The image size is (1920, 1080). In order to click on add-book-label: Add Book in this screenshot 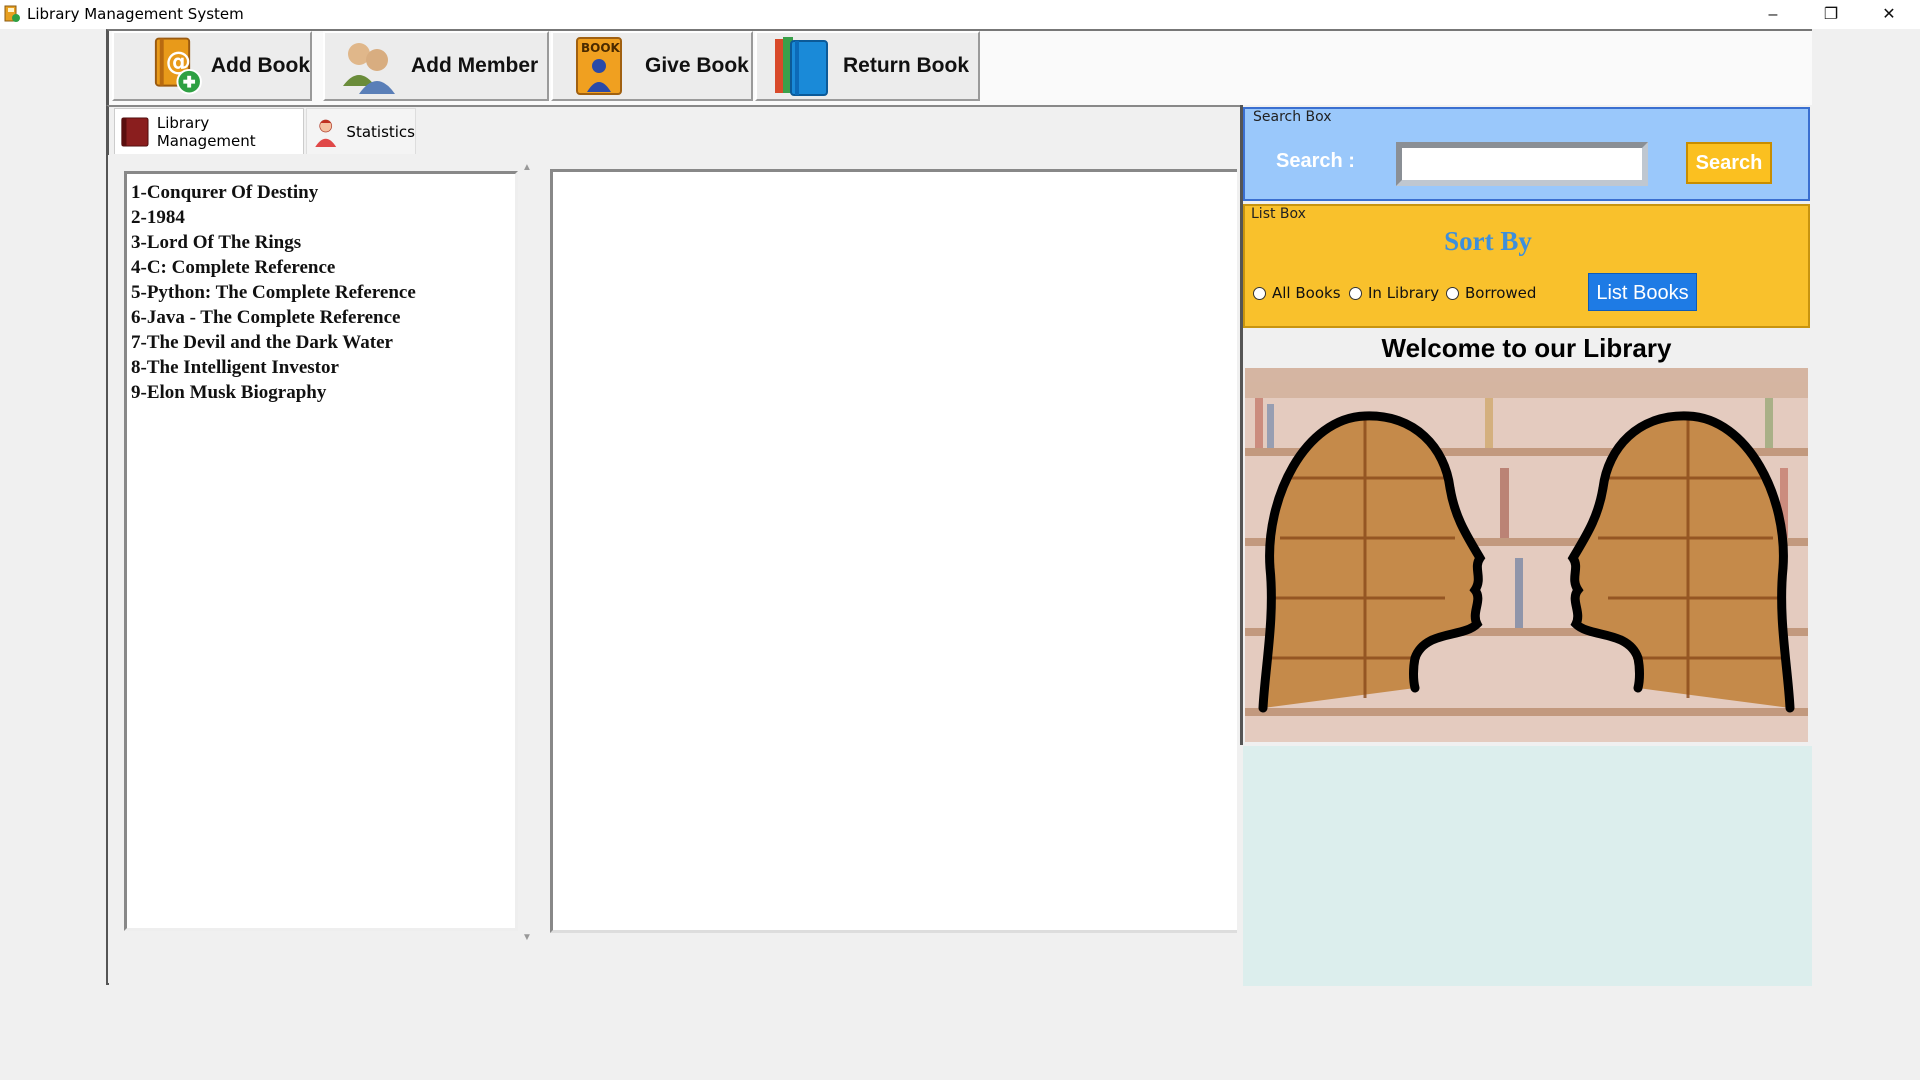, I will do `click(260, 65)`.